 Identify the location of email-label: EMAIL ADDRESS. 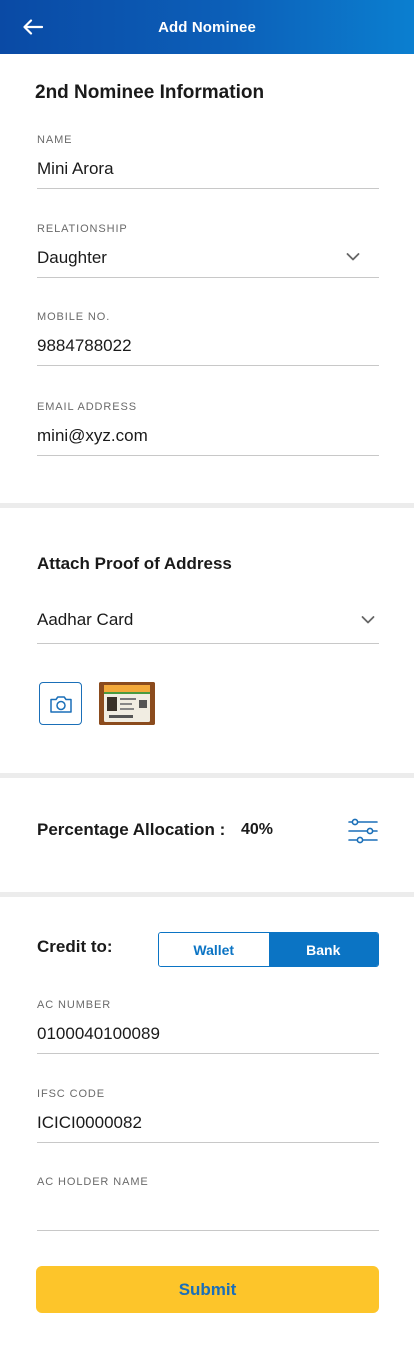
(87, 407).